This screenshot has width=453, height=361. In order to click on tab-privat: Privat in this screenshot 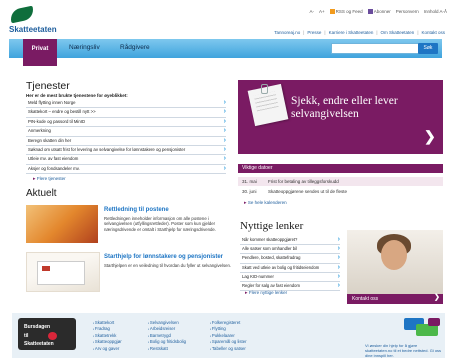, I will do `click(40, 52)`.